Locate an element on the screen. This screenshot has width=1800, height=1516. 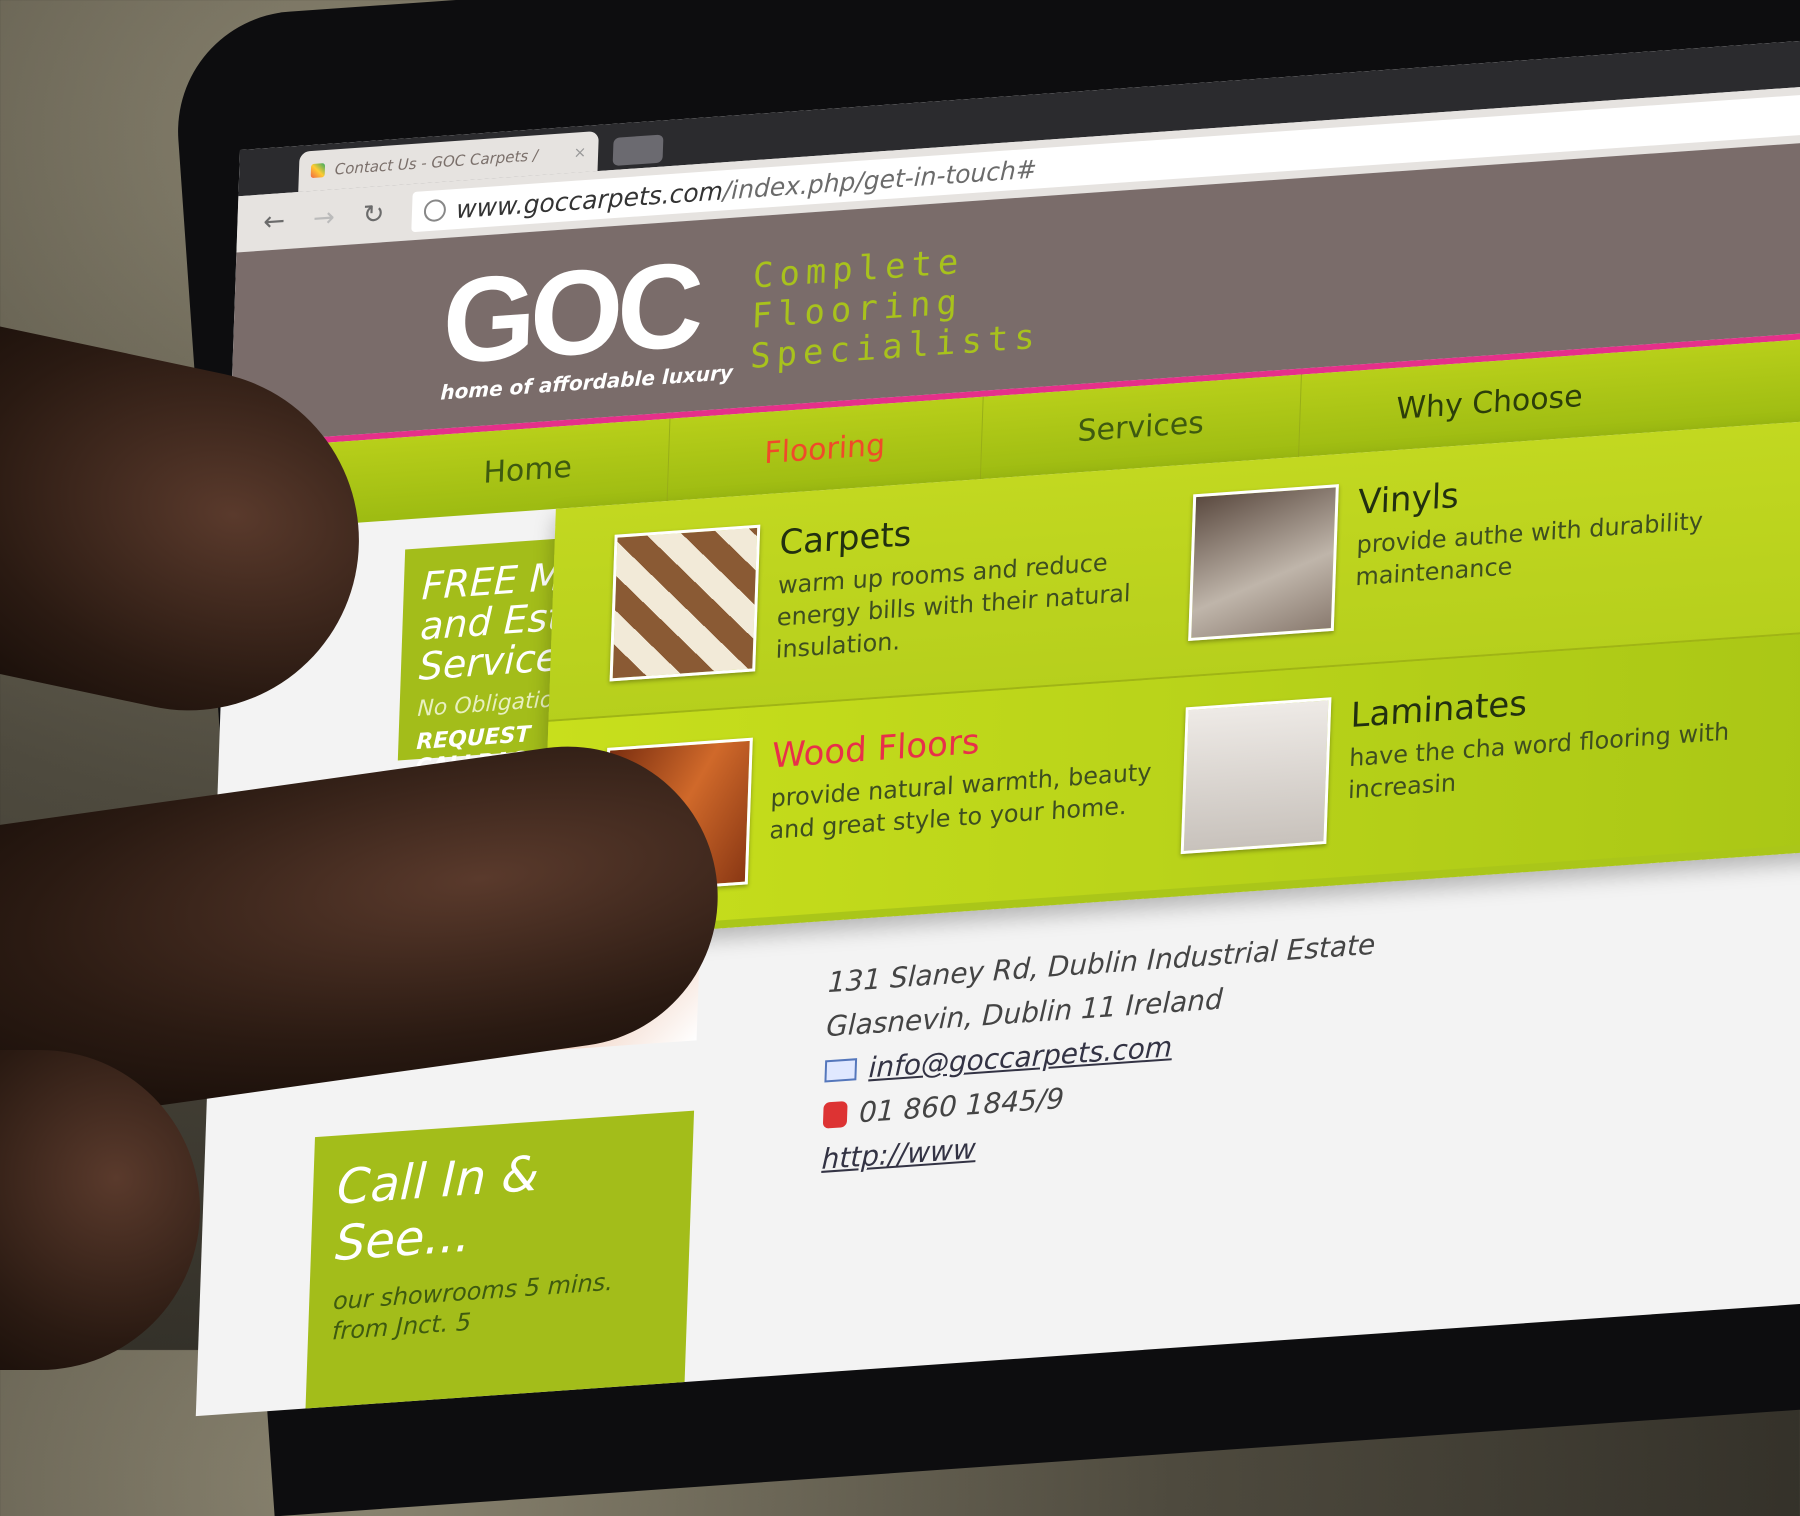
carpet-thumbnail is located at coordinates (685, 603).